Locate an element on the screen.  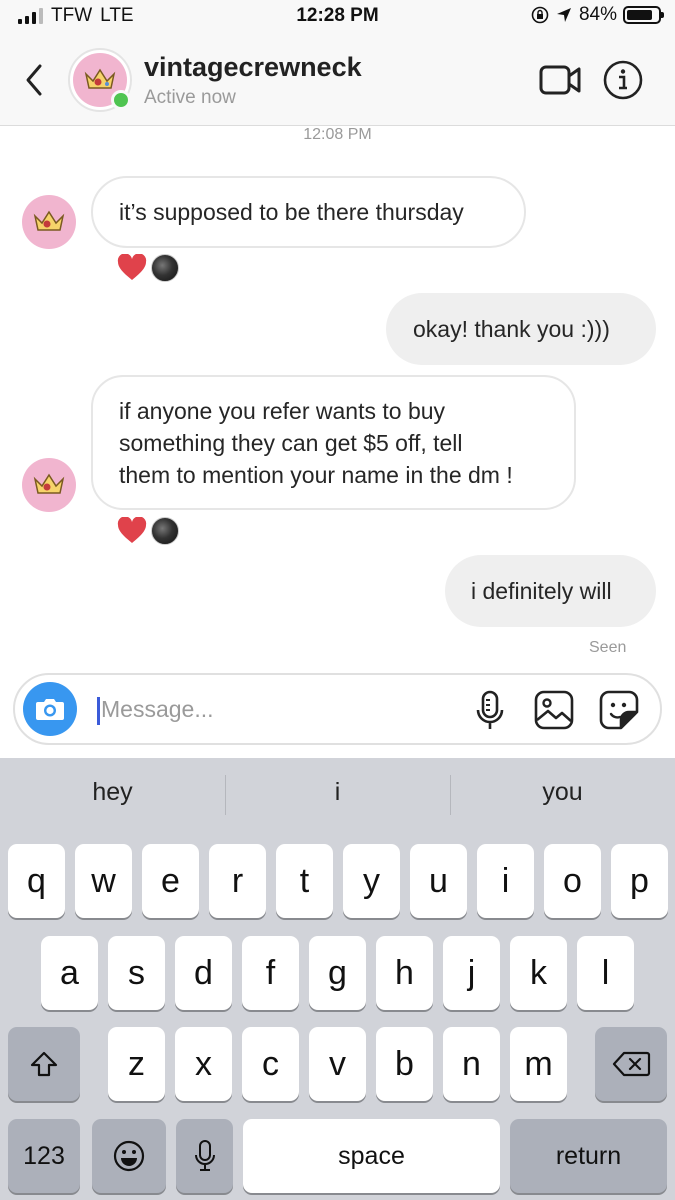
shift-arrow-icon is located at coordinates (44, 1064).